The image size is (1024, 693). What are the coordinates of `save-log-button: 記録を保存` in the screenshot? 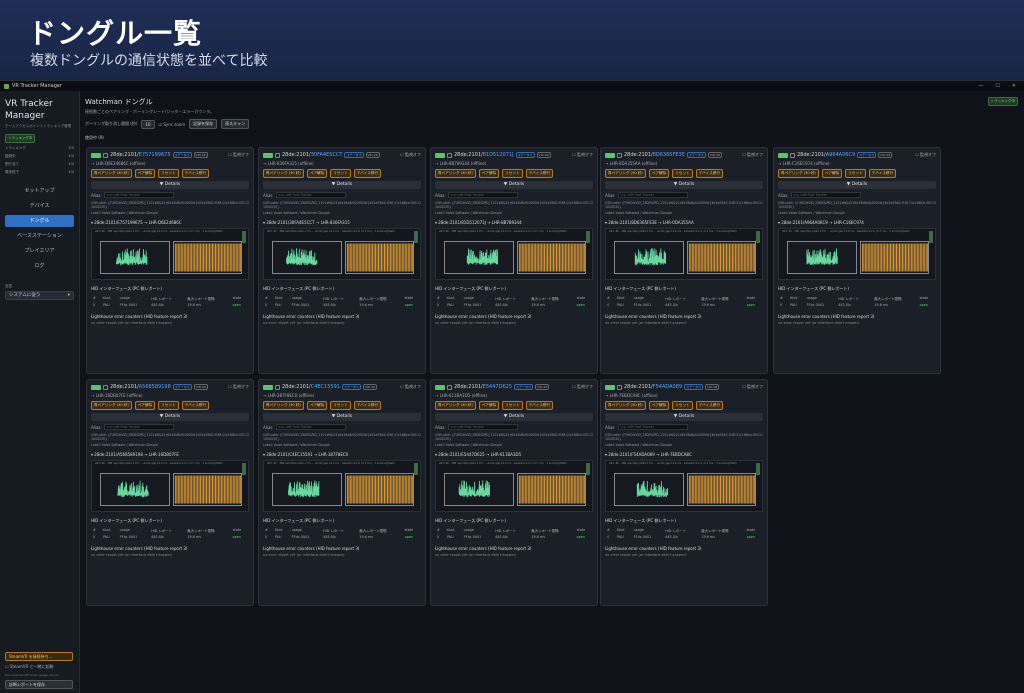 It's located at (203, 124).